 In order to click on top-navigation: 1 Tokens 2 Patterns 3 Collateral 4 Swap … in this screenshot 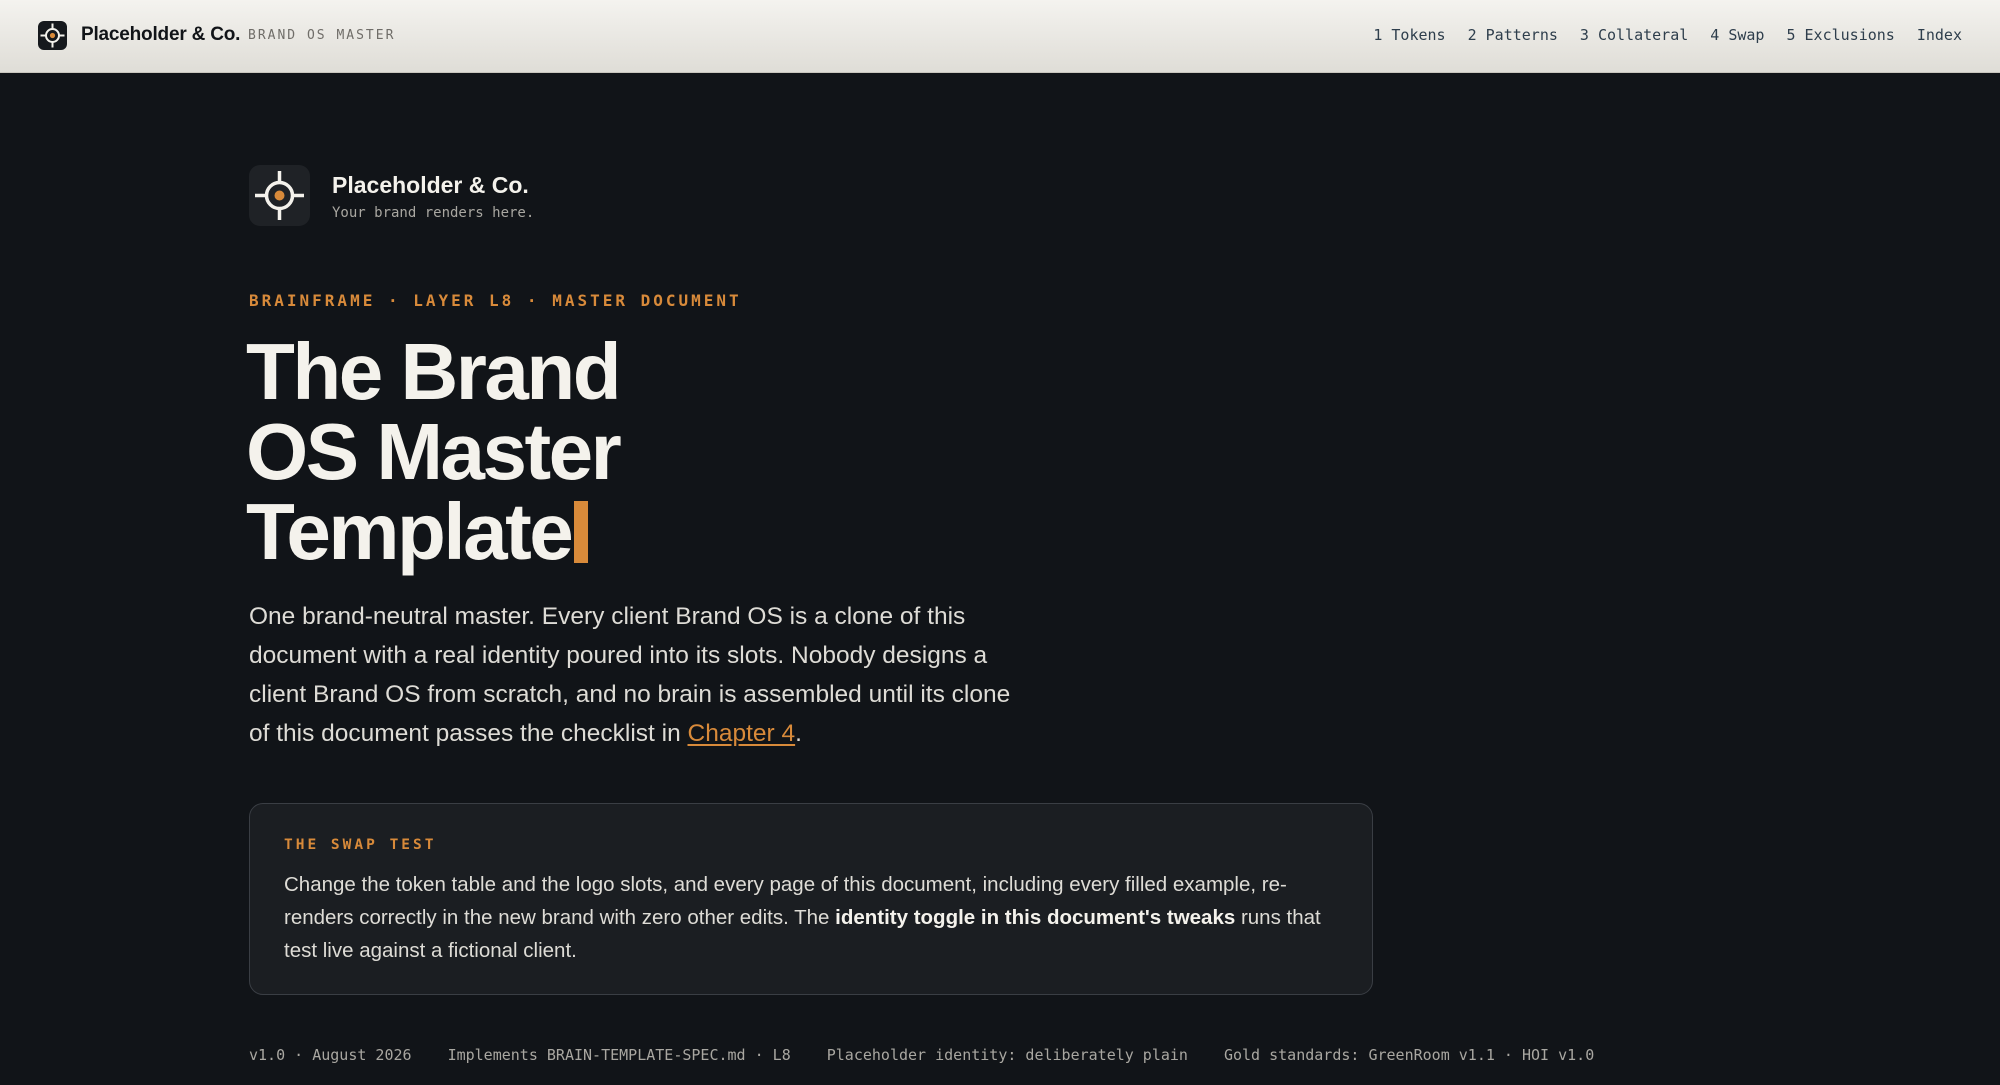, I will do `click(1667, 35)`.